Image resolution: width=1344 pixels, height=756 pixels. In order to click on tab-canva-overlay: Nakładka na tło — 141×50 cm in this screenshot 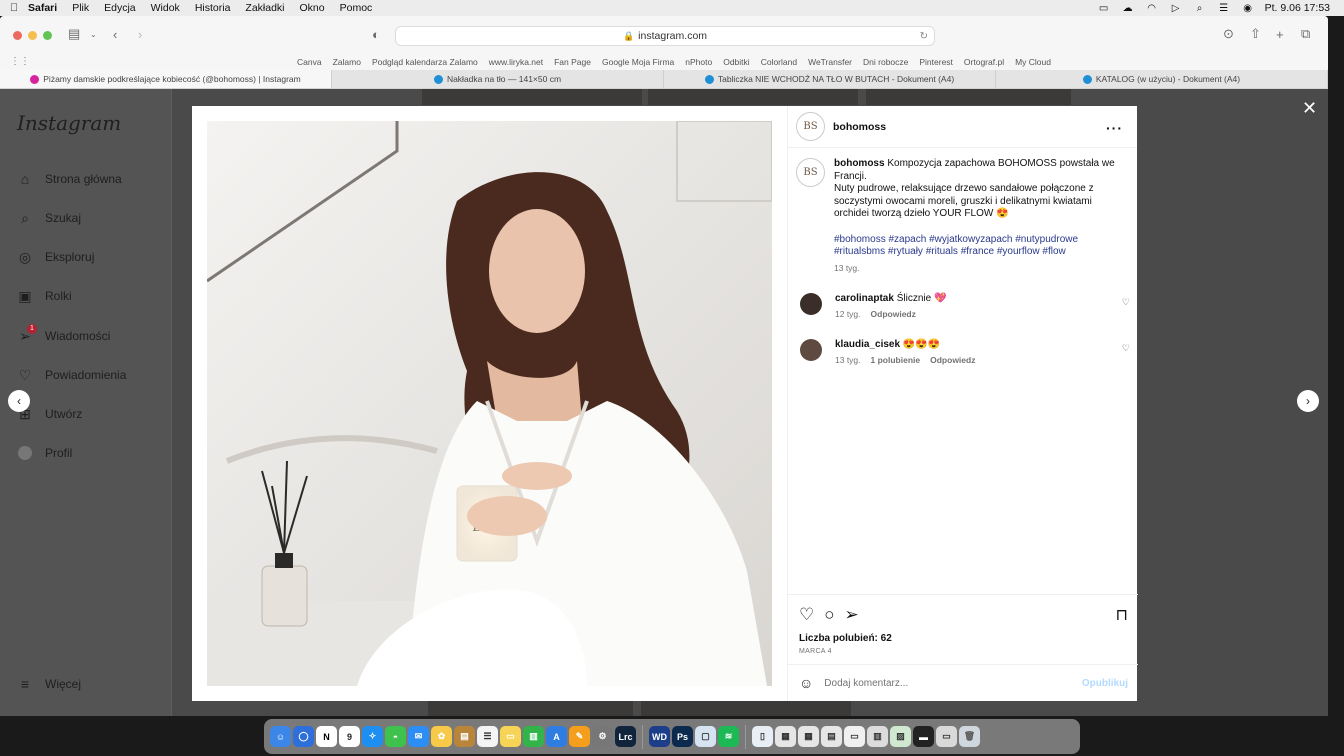, I will do `click(498, 79)`.